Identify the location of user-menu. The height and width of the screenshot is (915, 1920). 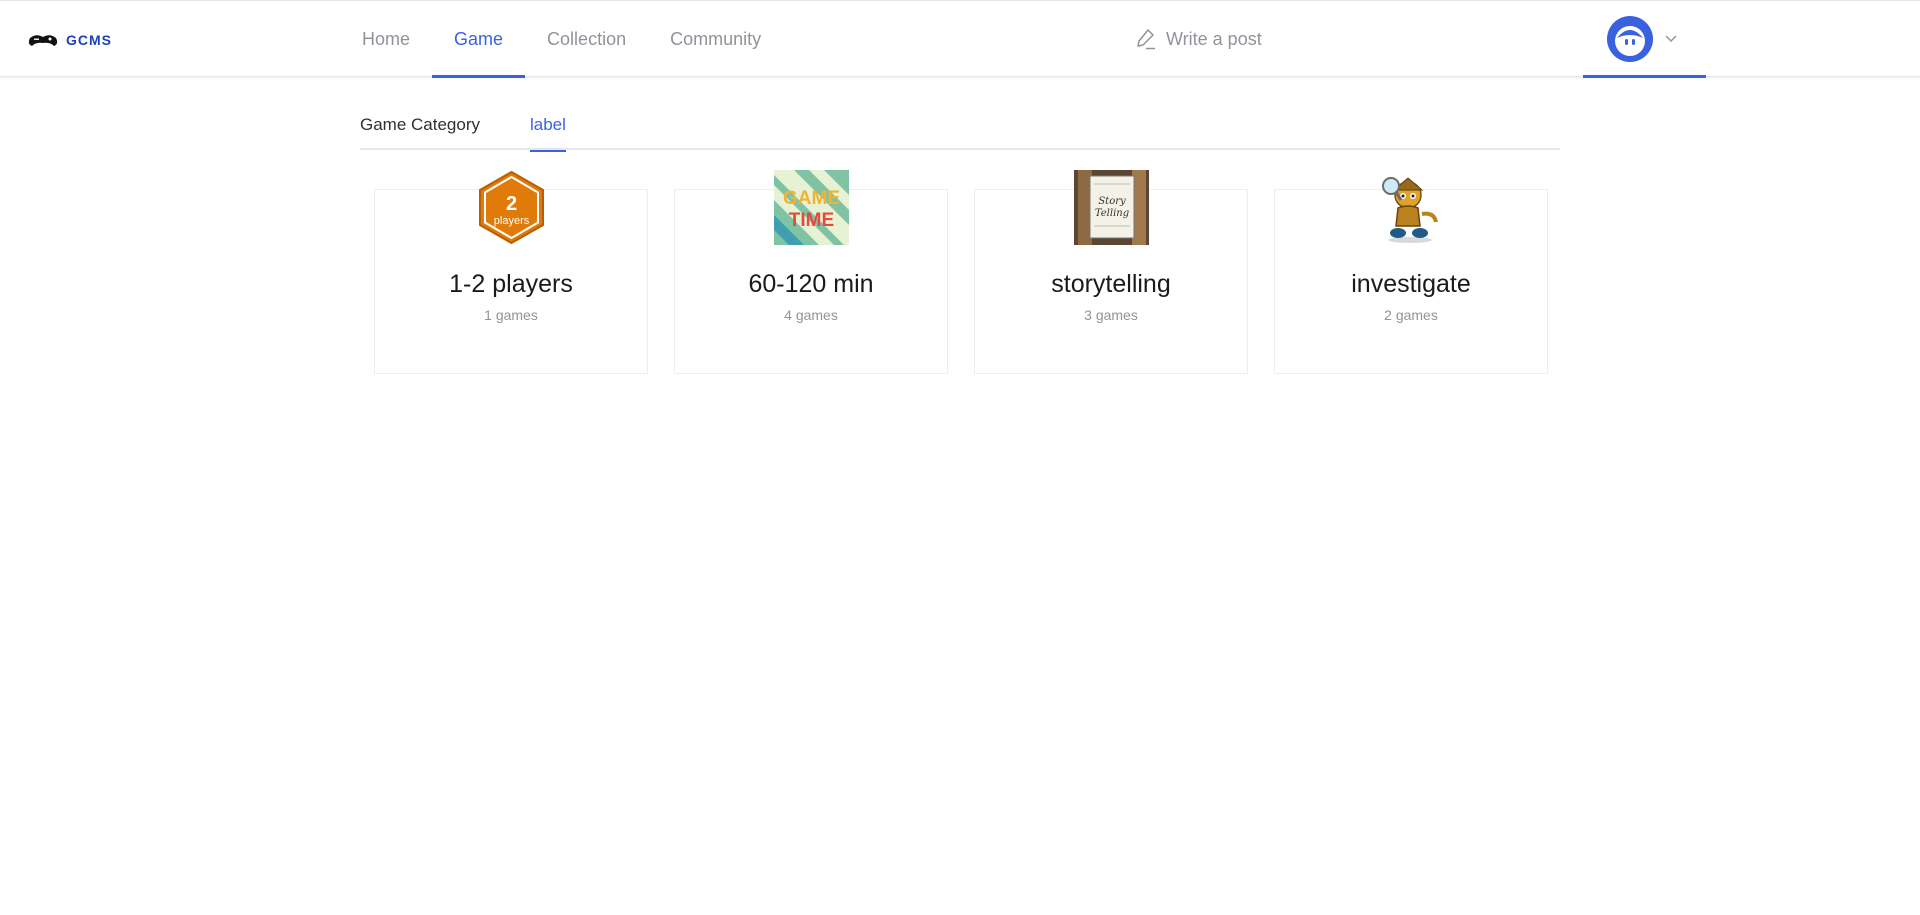
(1644, 39).